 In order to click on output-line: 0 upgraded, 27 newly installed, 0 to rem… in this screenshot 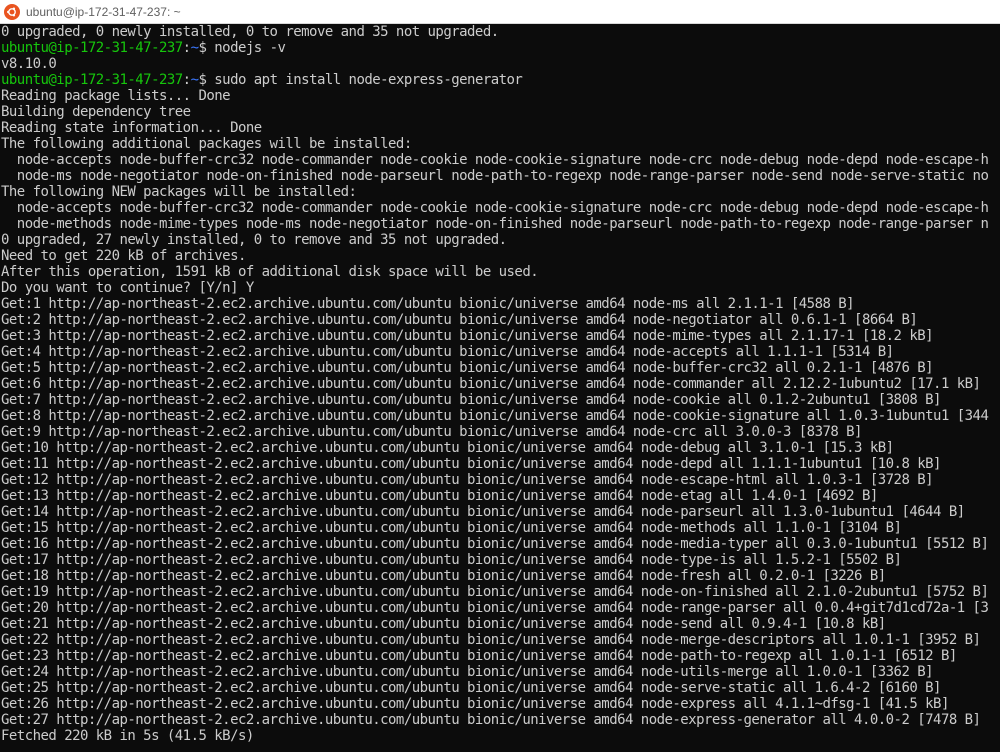, I will do `click(254, 240)`.